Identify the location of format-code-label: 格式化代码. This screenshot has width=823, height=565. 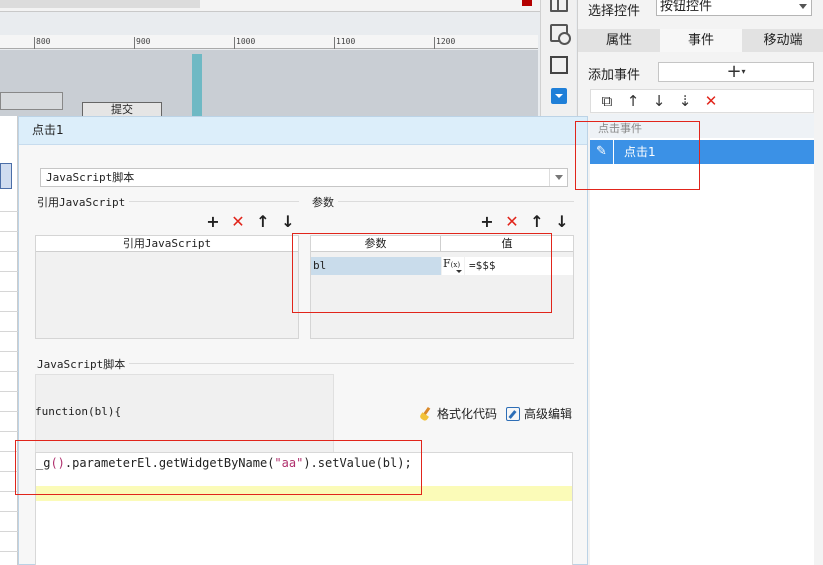
(467, 414).